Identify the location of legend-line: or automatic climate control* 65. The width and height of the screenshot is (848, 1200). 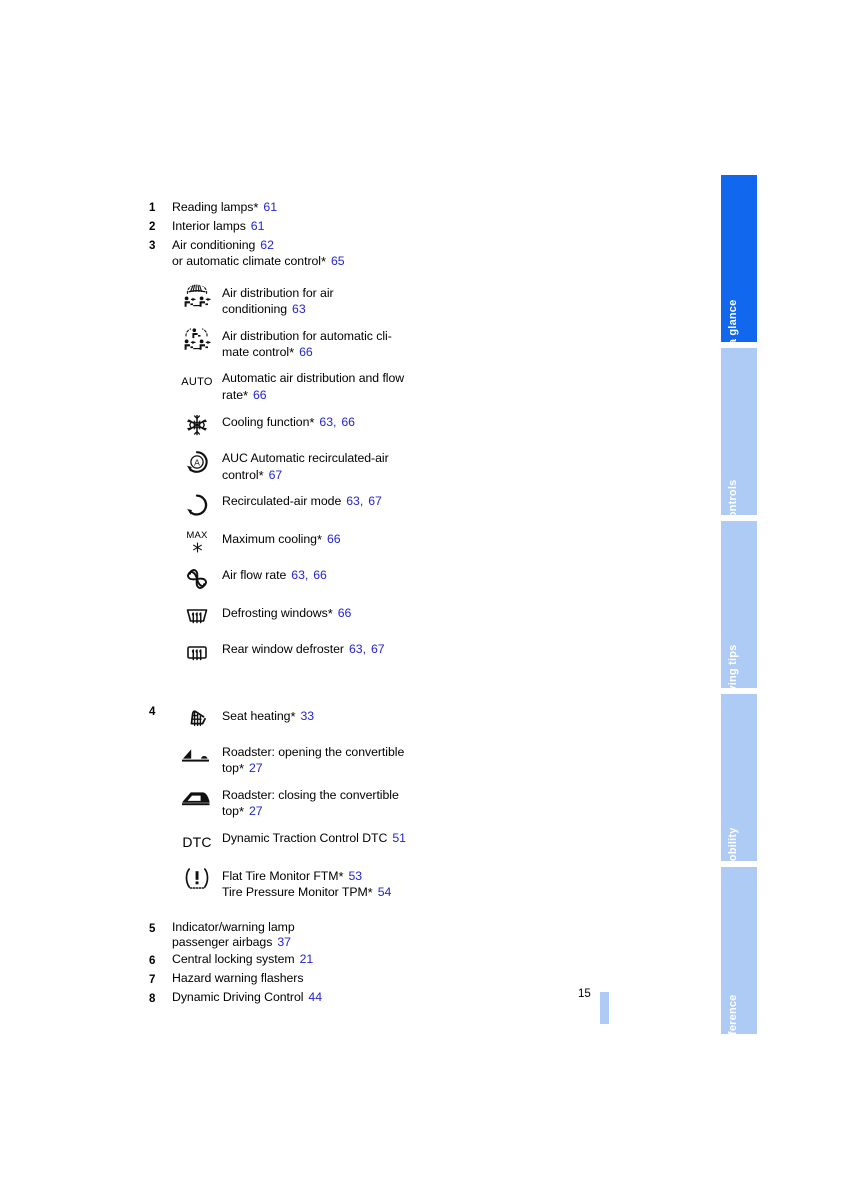
(258, 261).